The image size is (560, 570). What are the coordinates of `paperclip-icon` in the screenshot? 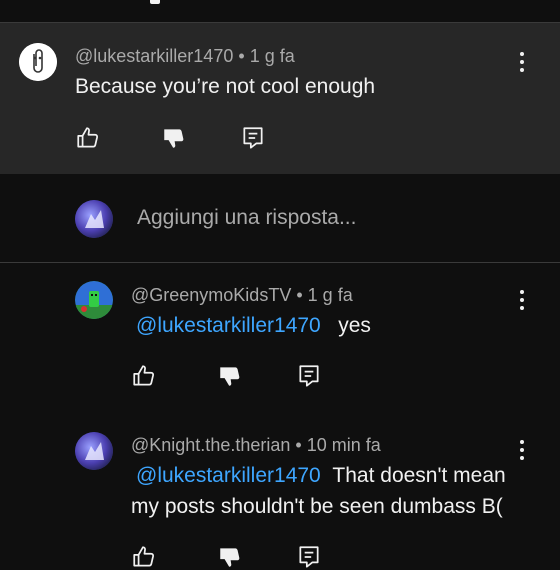 It's located at (38, 62).